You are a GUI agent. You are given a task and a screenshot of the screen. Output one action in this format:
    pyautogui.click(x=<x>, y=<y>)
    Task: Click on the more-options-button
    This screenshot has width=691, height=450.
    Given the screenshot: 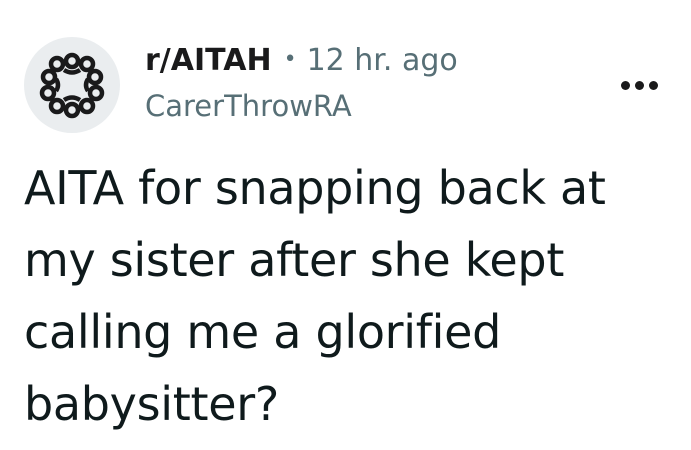 What is the action you would take?
    pyautogui.click(x=639, y=85)
    